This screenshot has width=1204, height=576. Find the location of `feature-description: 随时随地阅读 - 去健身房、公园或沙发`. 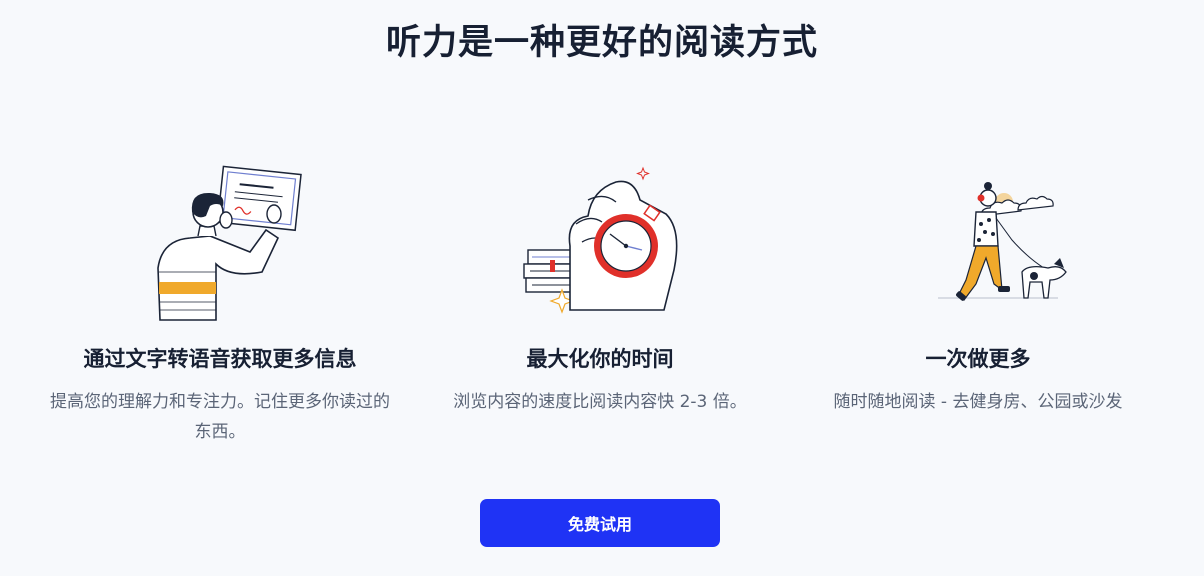

feature-description: 随时随地阅读 - 去健身房、公园或沙发 is located at coordinates (978, 402).